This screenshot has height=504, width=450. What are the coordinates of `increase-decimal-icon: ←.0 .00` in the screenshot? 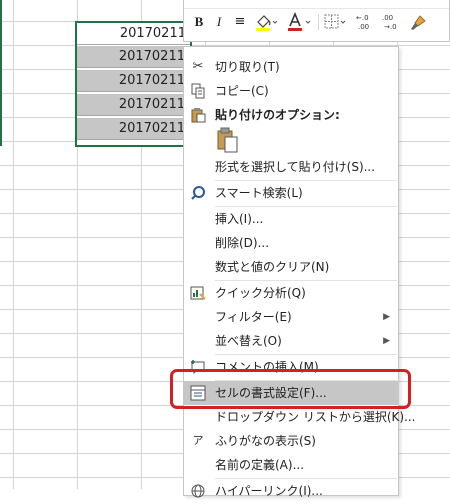 It's located at (362, 22).